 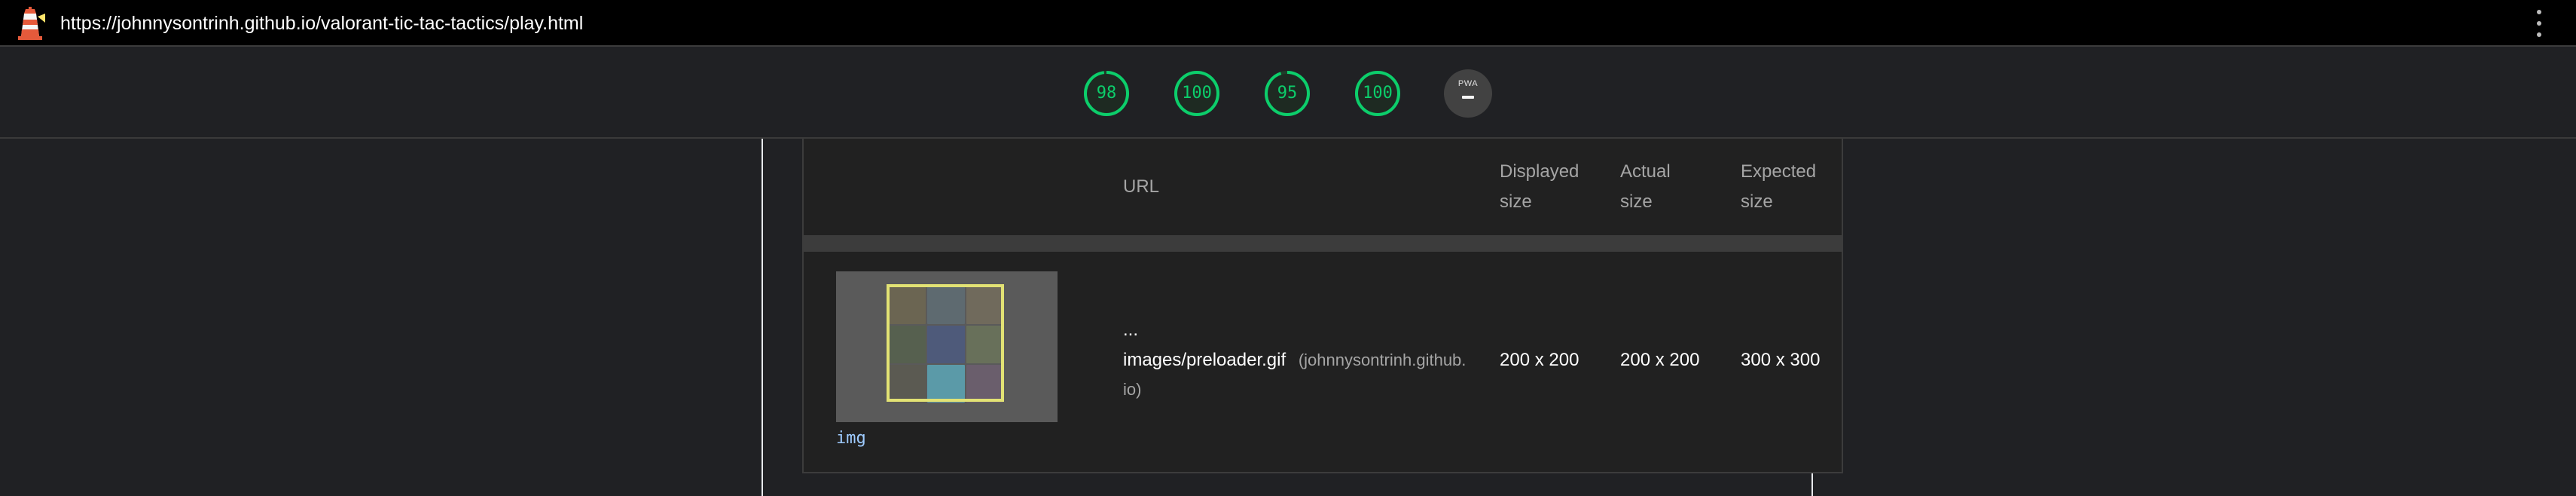 I want to click on score-gauge-accessibility: 100, so click(x=1197, y=93).